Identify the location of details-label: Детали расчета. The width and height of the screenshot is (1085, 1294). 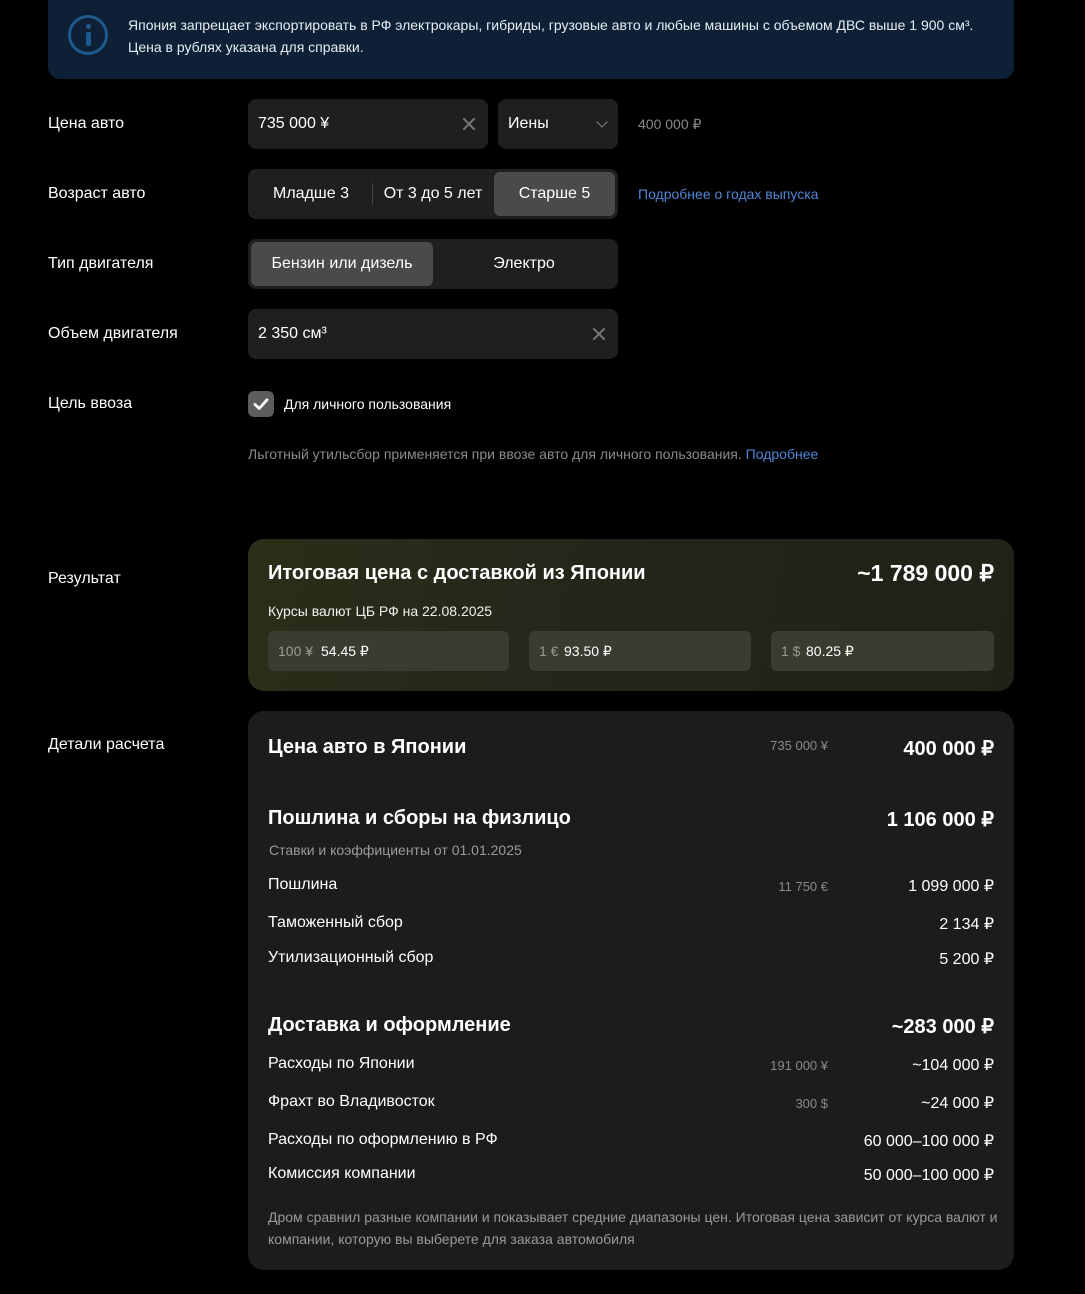
(106, 744).